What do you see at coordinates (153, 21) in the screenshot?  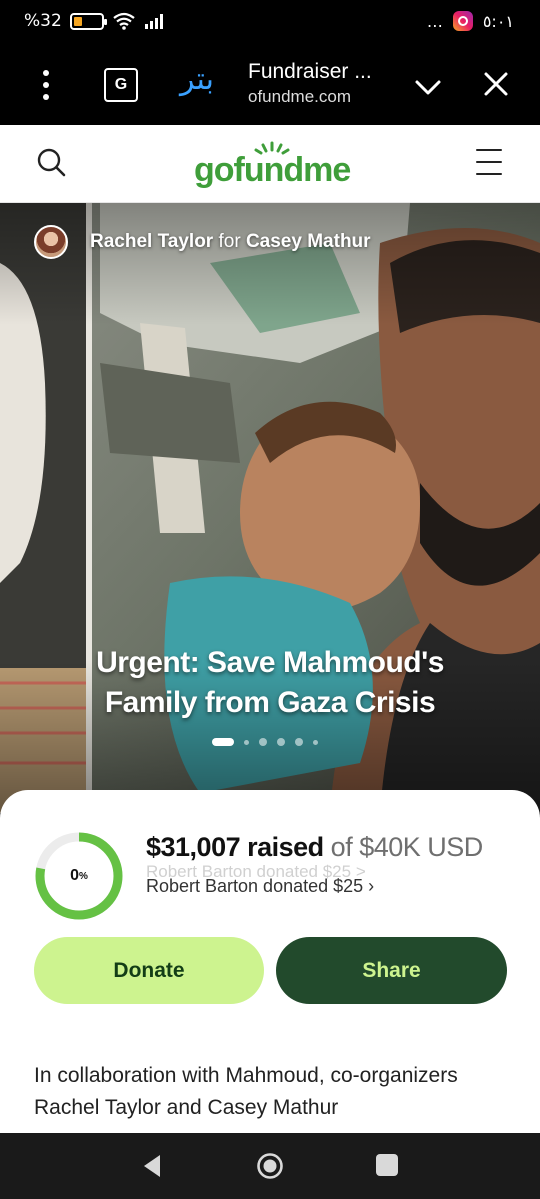 I see `signal-icon` at bounding box center [153, 21].